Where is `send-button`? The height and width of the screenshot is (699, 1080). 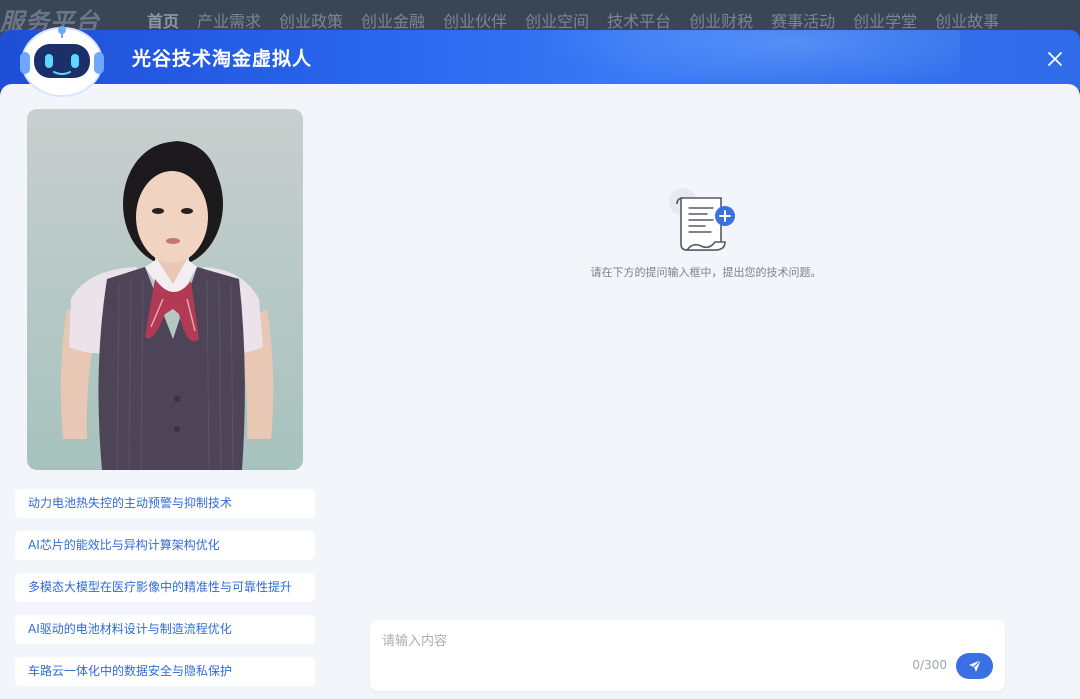 send-button is located at coordinates (974, 666).